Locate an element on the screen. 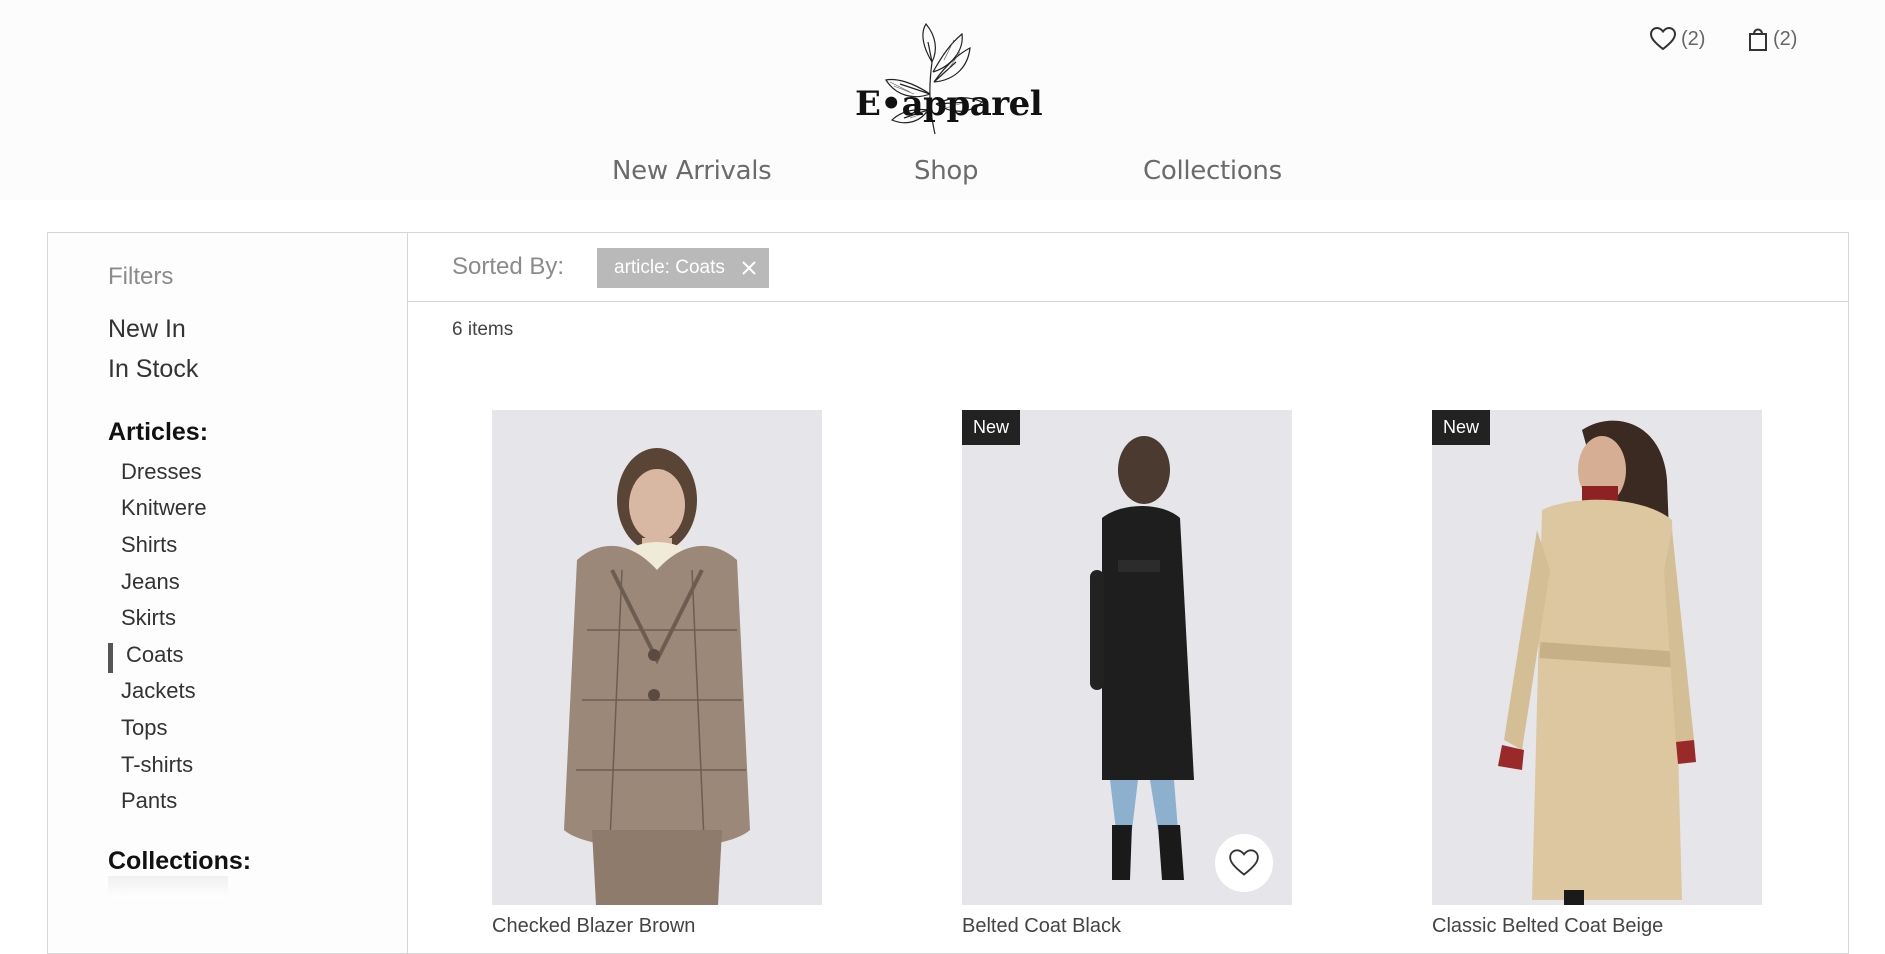 The height and width of the screenshot is (954, 1885). filter-new-in: New In is located at coordinates (147, 329).